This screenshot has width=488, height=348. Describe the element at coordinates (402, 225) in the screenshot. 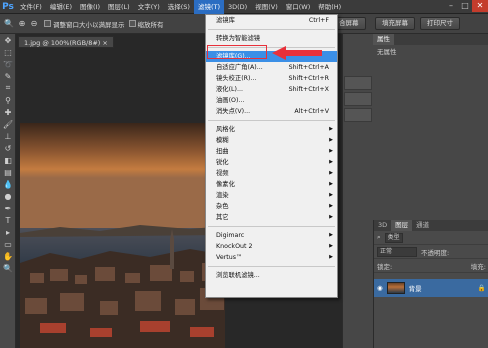

I see `tab-layers: 图层` at that location.